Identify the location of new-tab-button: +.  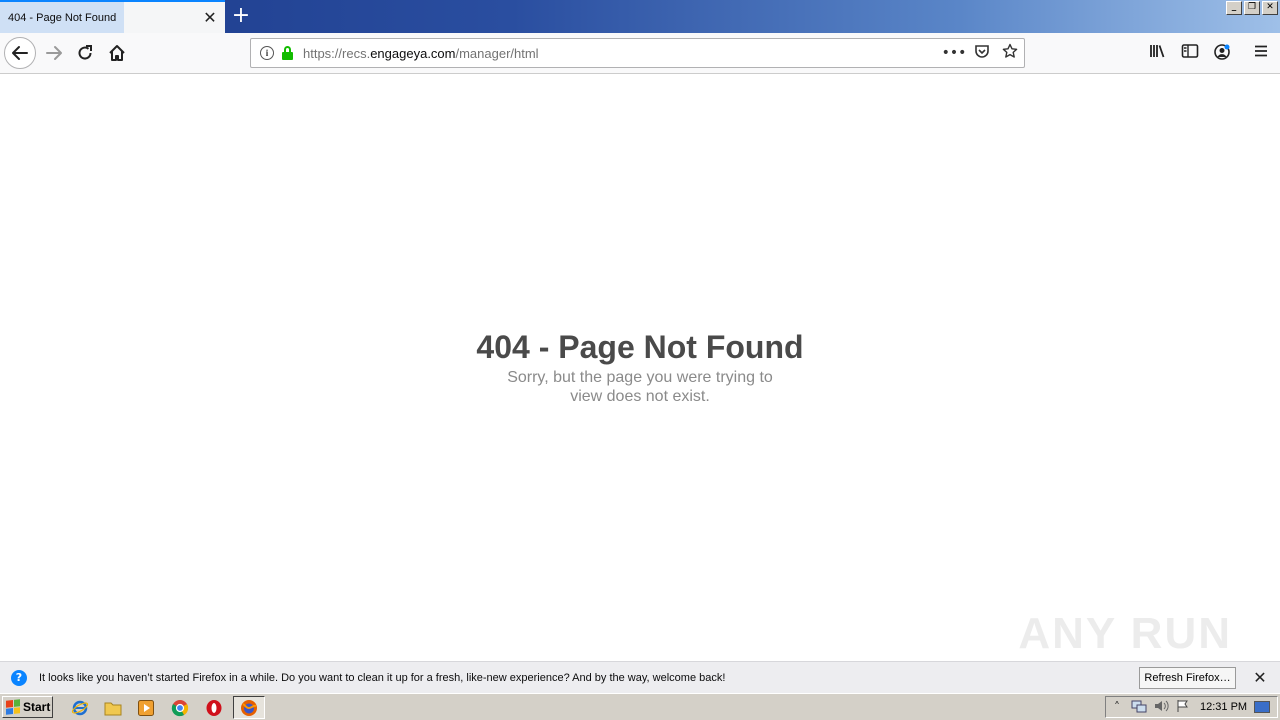
(241, 17).